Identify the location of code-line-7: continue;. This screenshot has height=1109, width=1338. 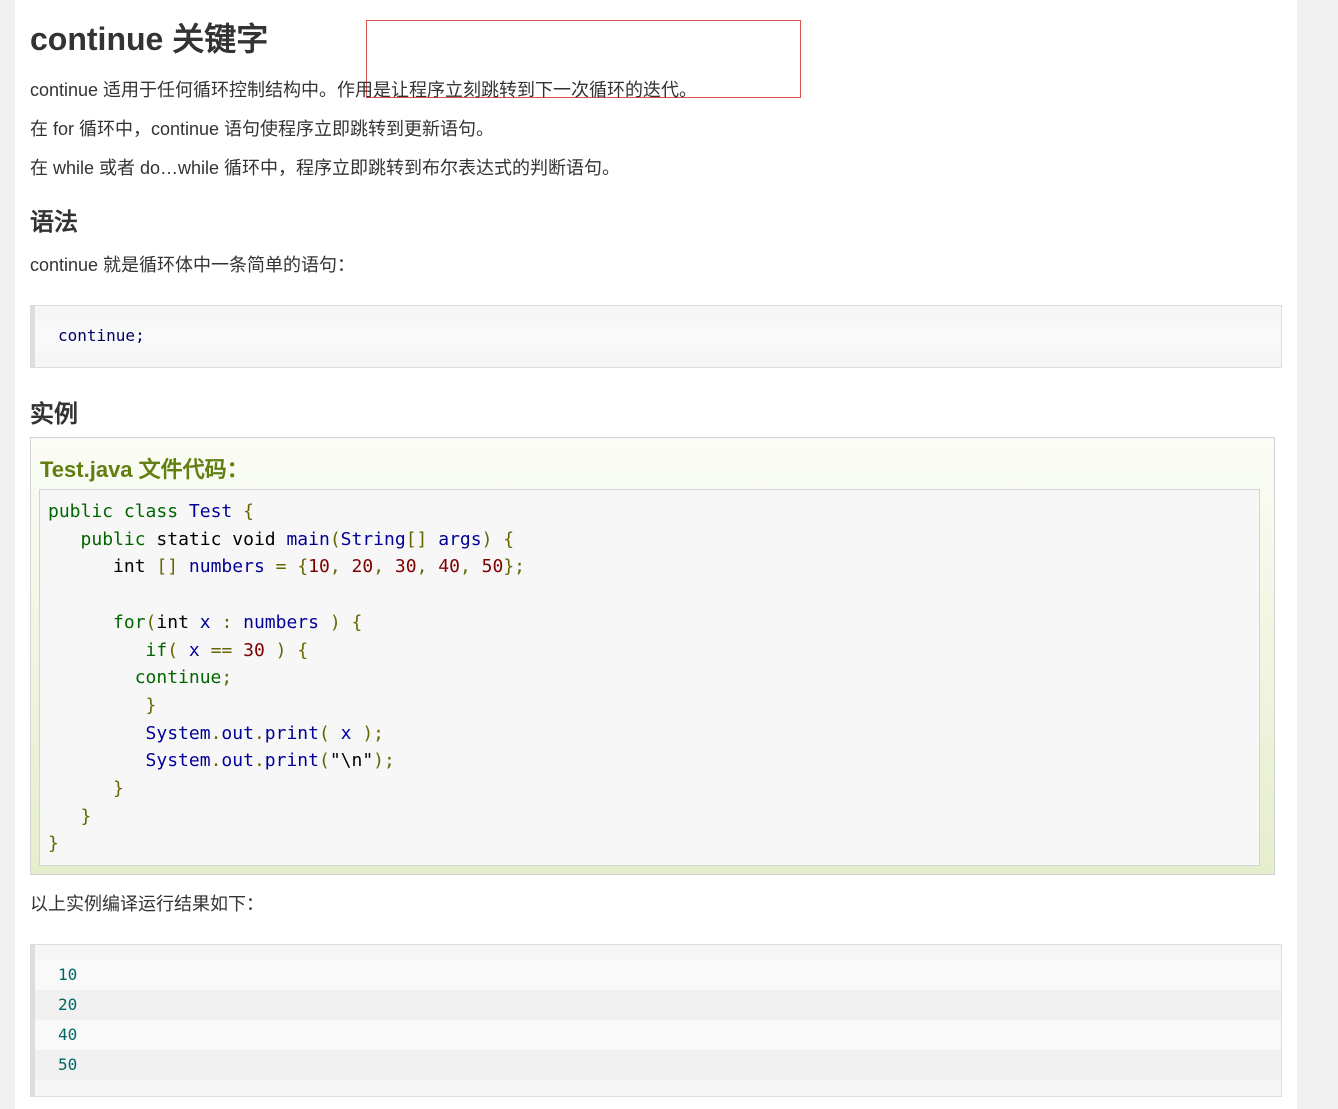
(183, 678).